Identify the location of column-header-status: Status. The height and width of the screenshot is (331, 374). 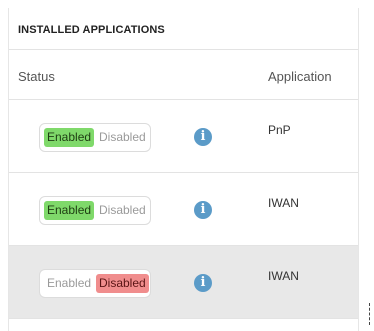
(36, 76).